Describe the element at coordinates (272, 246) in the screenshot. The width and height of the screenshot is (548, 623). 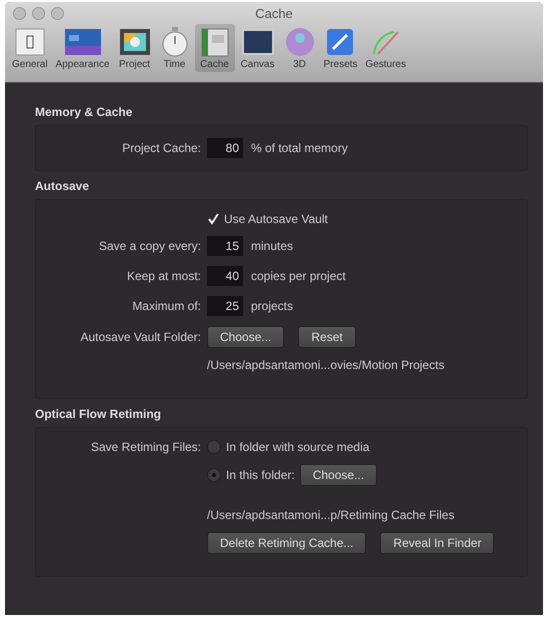
I see `unit-label: minutes` at that location.